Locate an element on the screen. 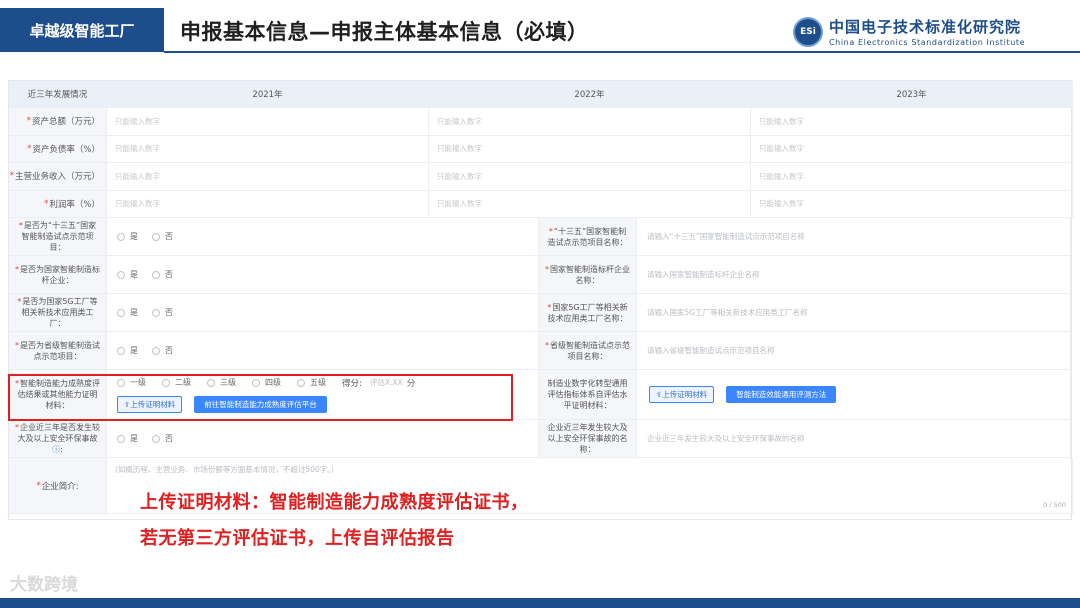 The image size is (1080, 608). upload-proof-button: ⇪ 上传证明材料 is located at coordinates (682, 394).